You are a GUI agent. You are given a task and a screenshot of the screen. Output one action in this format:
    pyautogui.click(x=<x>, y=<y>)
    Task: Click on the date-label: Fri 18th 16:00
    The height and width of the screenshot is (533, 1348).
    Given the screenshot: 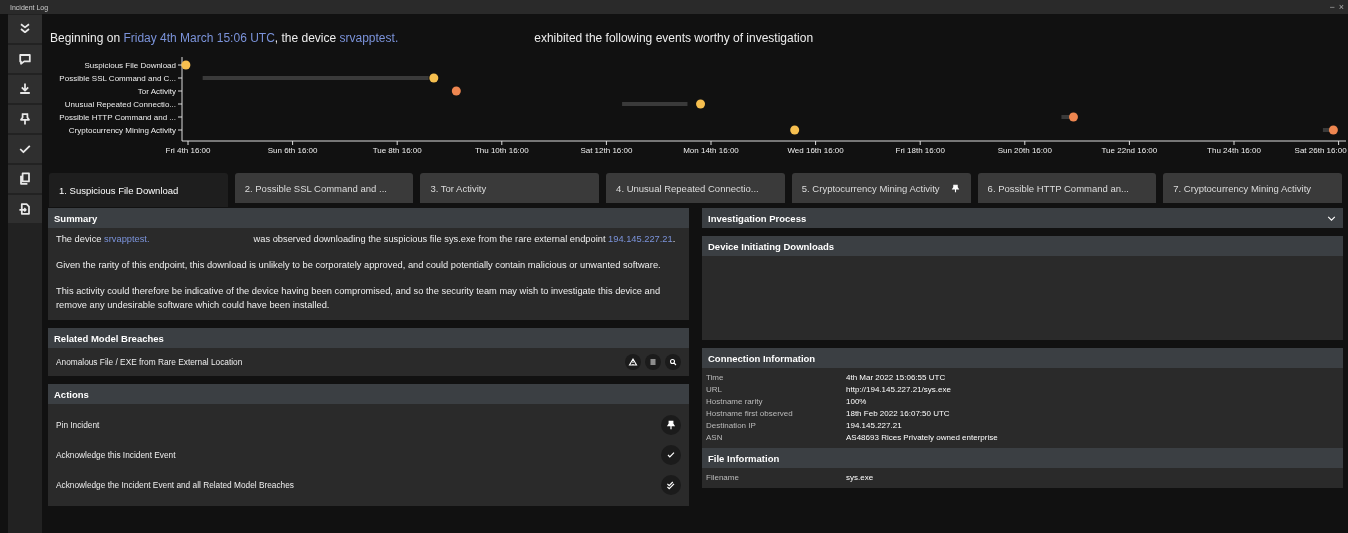 What is the action you would take?
    pyautogui.click(x=920, y=150)
    